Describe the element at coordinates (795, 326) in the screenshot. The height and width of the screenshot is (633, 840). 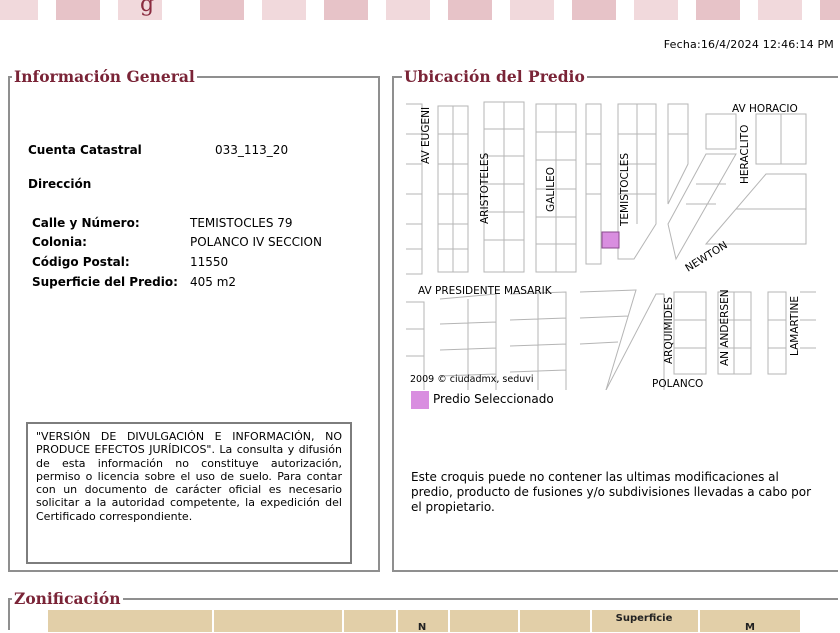
I see `street-label-lamartine: LAMARTINE` at that location.